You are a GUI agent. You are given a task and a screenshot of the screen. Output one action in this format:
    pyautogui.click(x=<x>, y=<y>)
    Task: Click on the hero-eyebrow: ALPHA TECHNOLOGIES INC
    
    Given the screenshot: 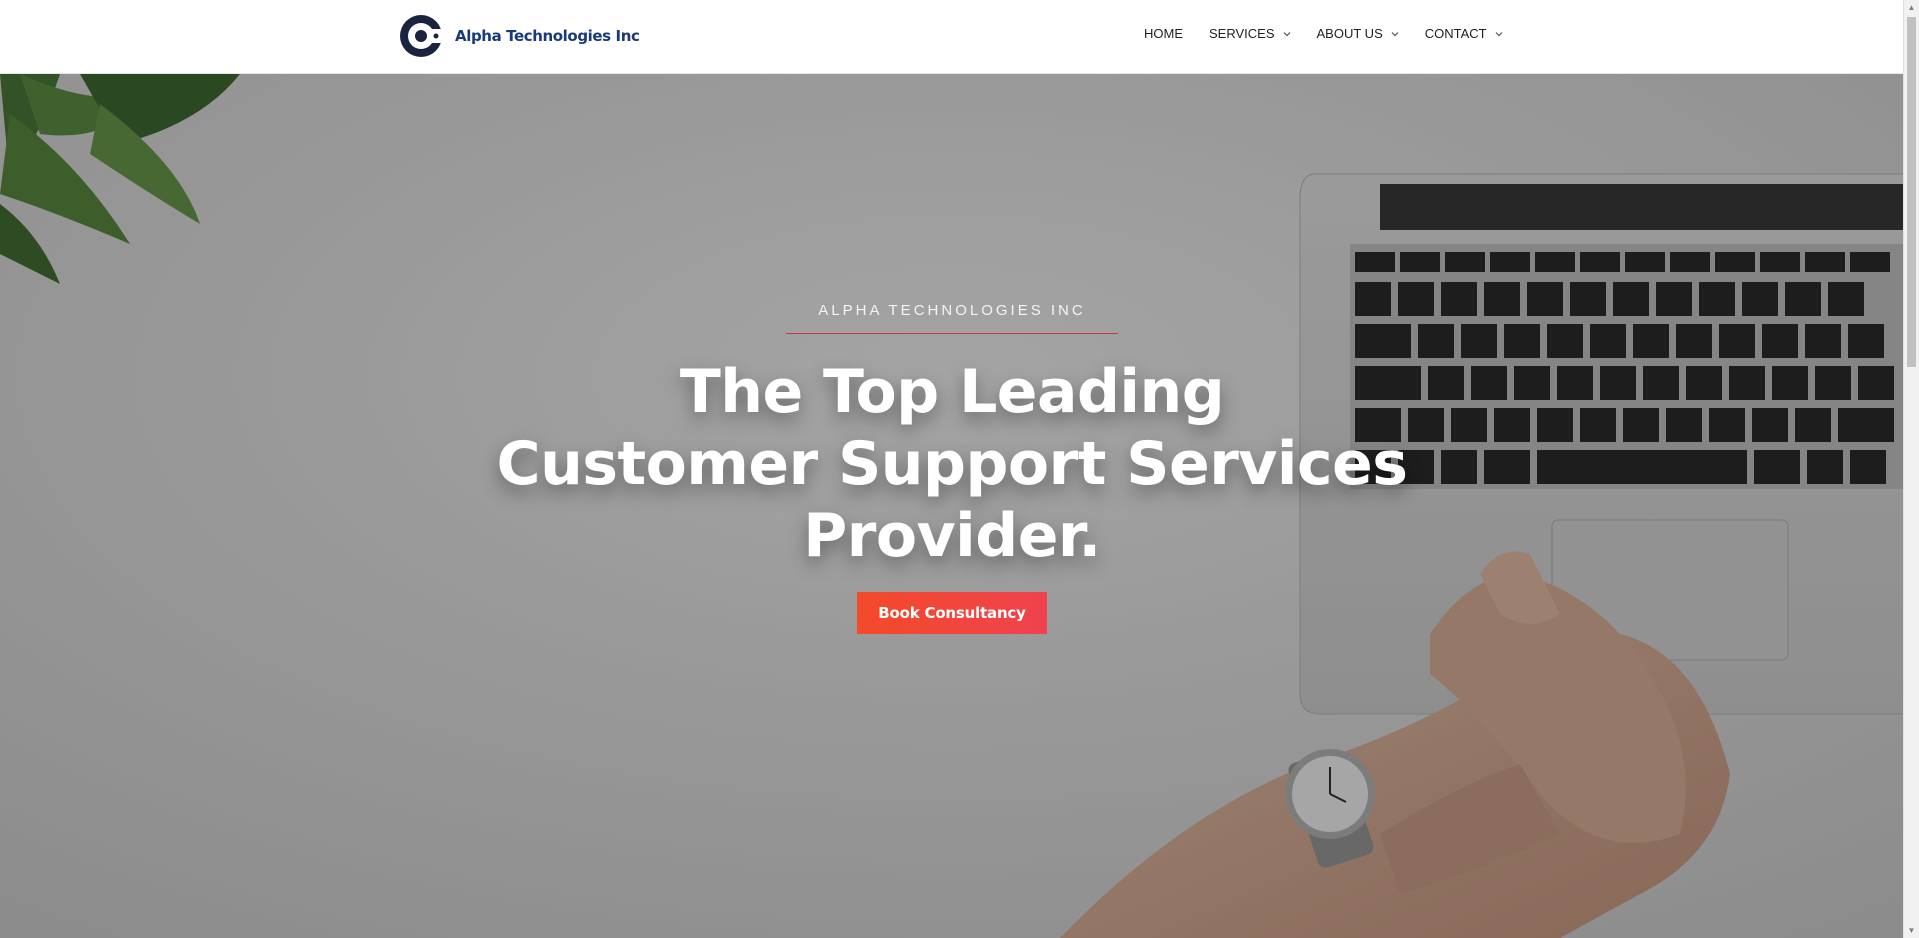 What is the action you would take?
    pyautogui.click(x=952, y=310)
    